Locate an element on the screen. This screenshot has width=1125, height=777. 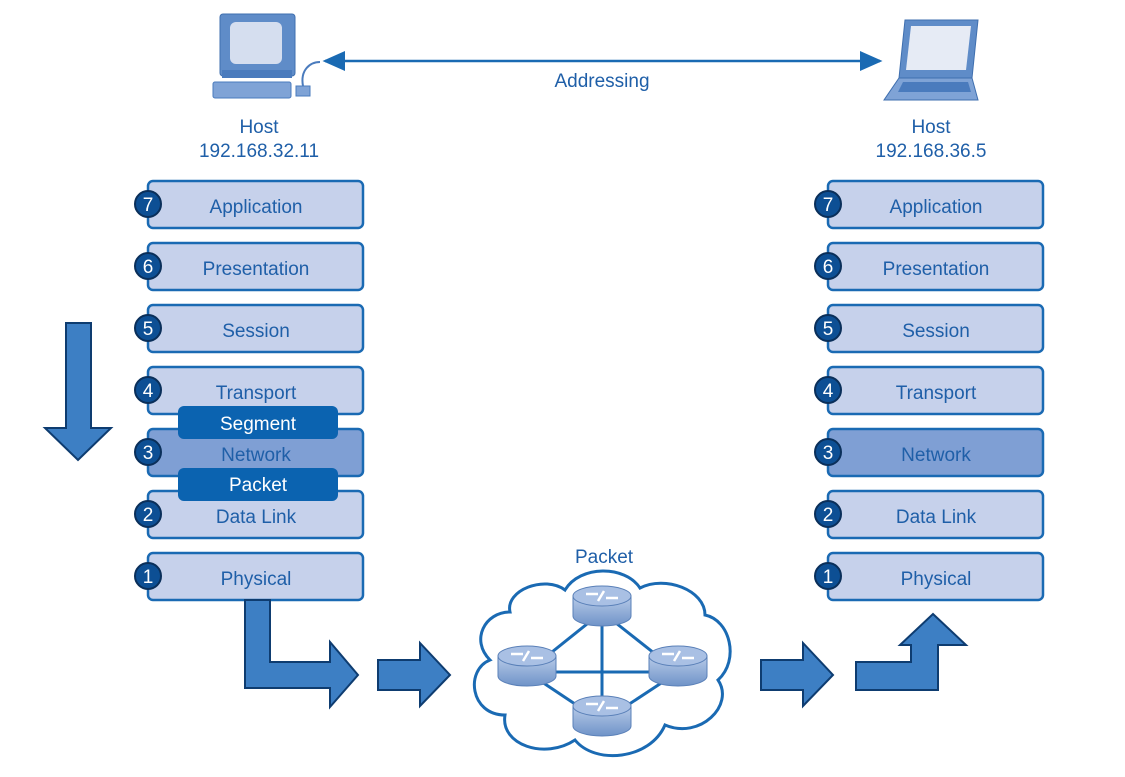
layer-transport: Transport 4 is located at coordinates (929, 390).